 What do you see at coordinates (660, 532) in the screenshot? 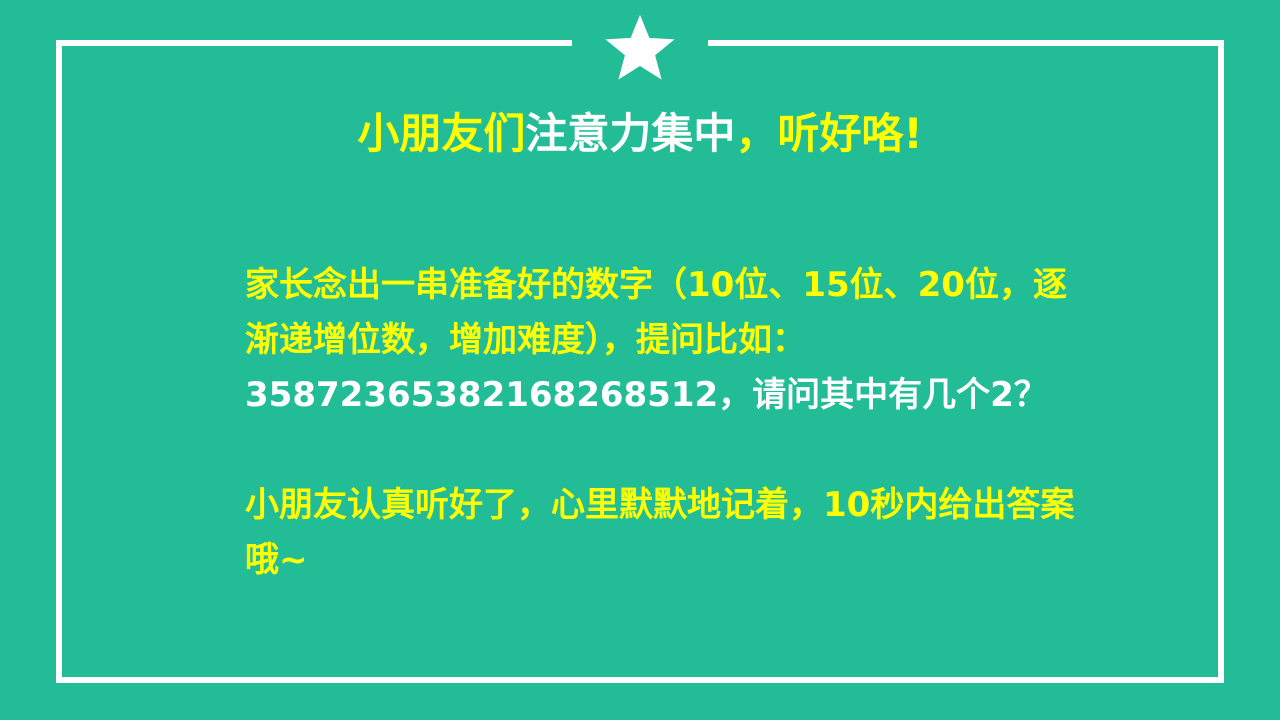
I see `instruction-paragraph-2: 小朋友认真听好了，心里默默地记着，10秒内给出答案哦~` at bounding box center [660, 532].